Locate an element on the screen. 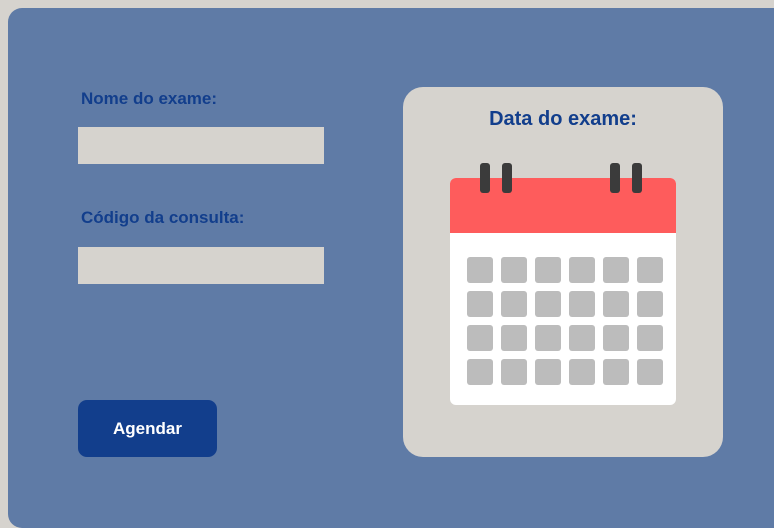  calendar-page is located at coordinates (563, 291).